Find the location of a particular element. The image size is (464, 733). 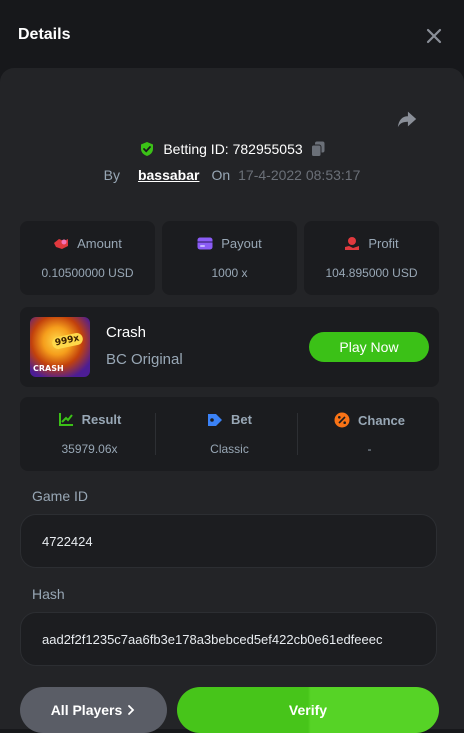

hash-label: Hash is located at coordinates (48, 594).